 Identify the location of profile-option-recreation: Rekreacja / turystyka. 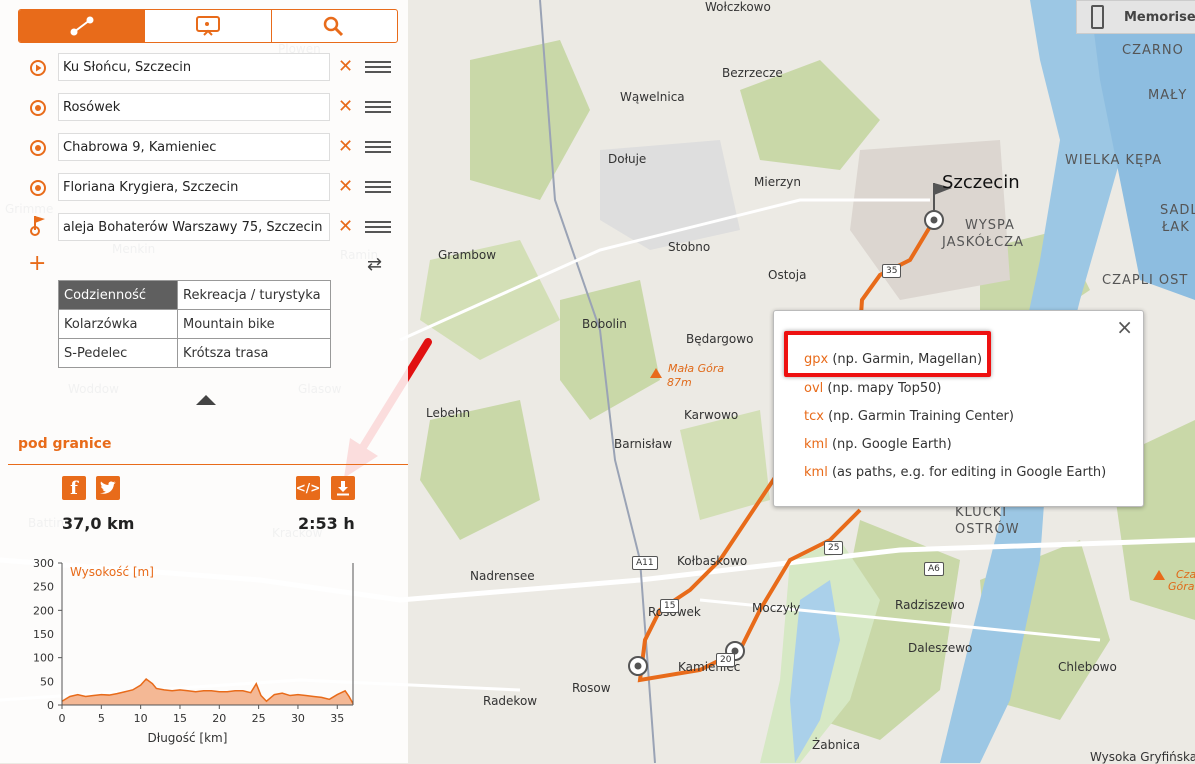
(254, 295).